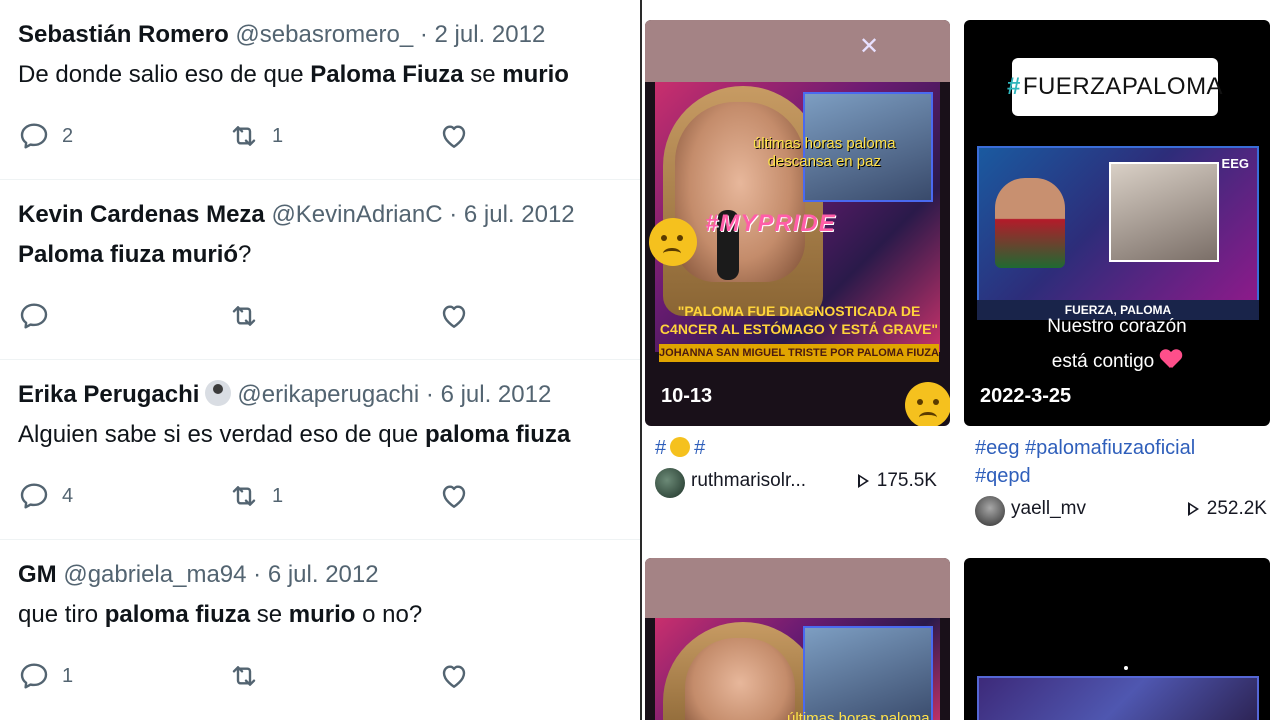  Describe the element at coordinates (278, 495) in the screenshot. I see `retweet-count: 1` at that location.